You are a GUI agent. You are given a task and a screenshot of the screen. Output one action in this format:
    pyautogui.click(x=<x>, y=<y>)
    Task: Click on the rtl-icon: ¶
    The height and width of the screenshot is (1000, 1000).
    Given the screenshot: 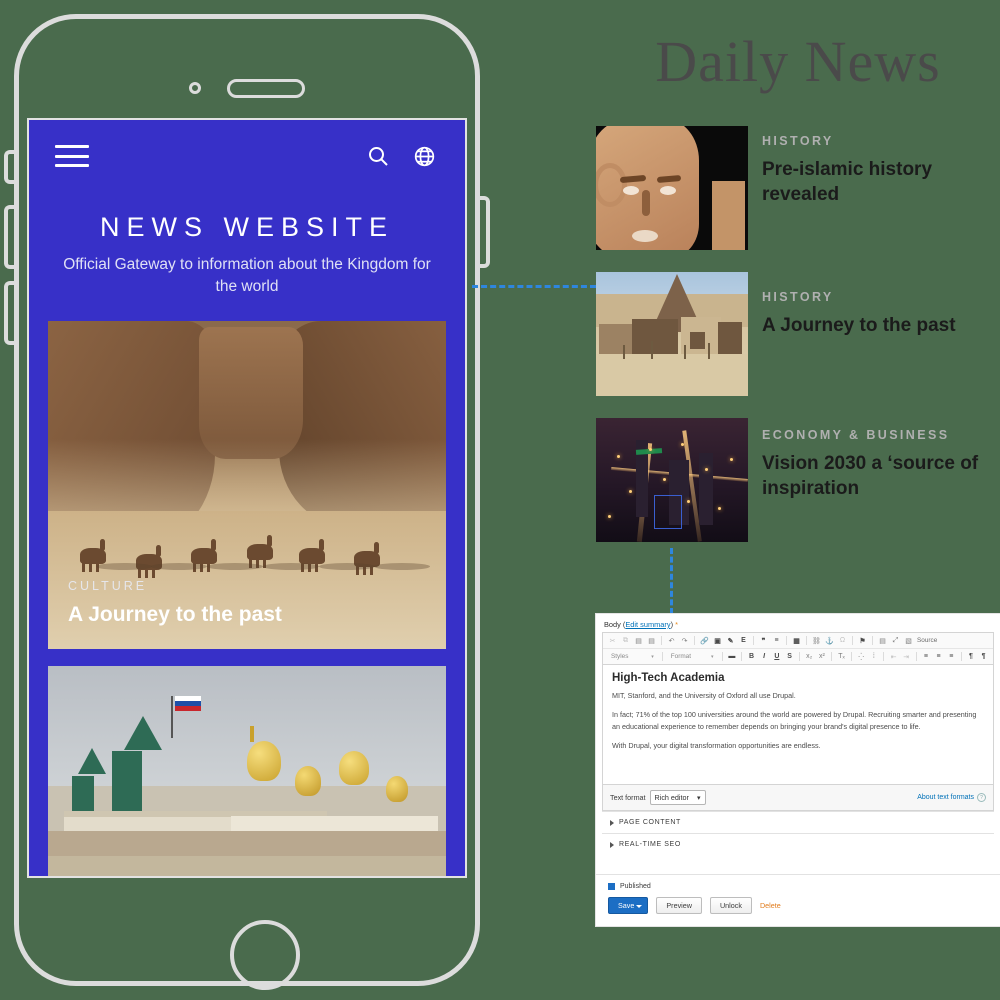 What is the action you would take?
    pyautogui.click(x=971, y=656)
    